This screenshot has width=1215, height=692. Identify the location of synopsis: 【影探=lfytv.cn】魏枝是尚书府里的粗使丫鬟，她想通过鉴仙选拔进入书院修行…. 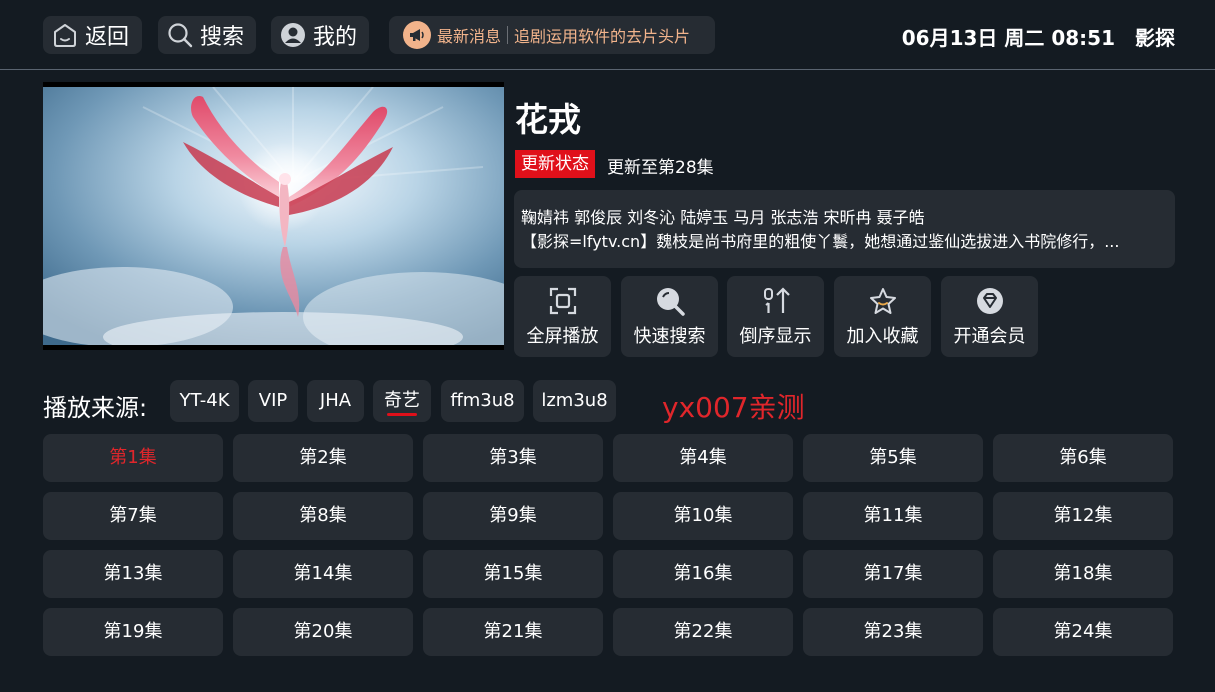
(820, 241).